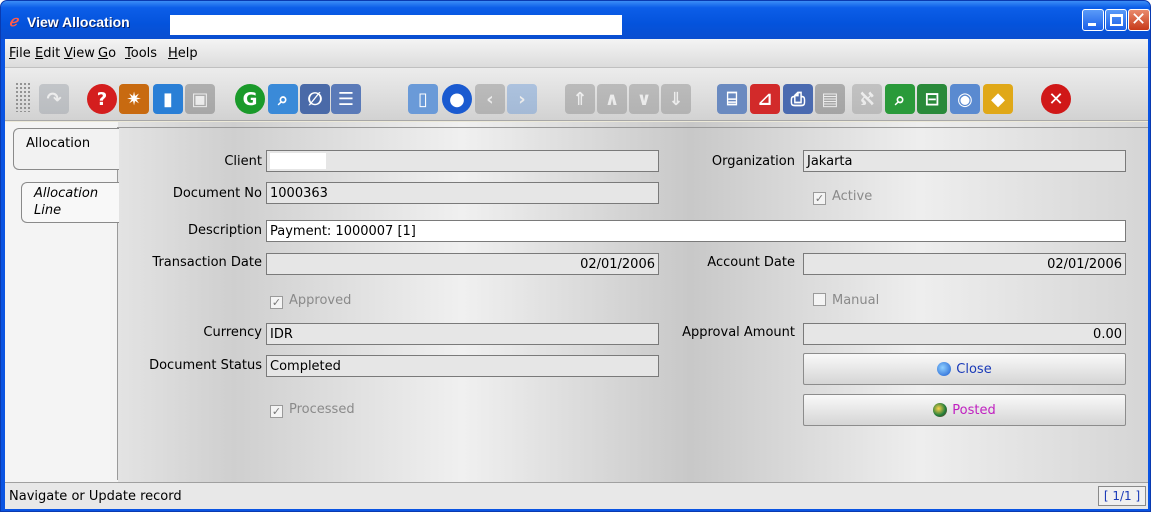  I want to click on menu-go-rest: o, so click(112, 53).